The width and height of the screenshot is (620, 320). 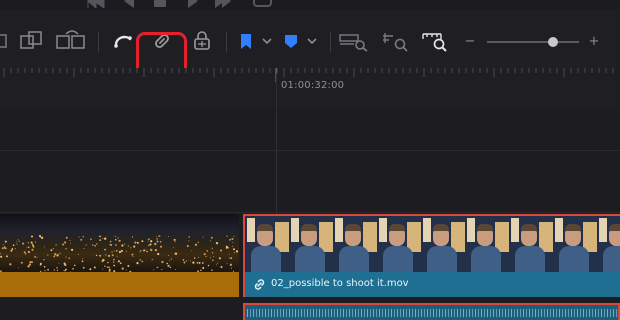 I want to click on timeline-ruler: 01:00:32:00, so click(x=310, y=88).